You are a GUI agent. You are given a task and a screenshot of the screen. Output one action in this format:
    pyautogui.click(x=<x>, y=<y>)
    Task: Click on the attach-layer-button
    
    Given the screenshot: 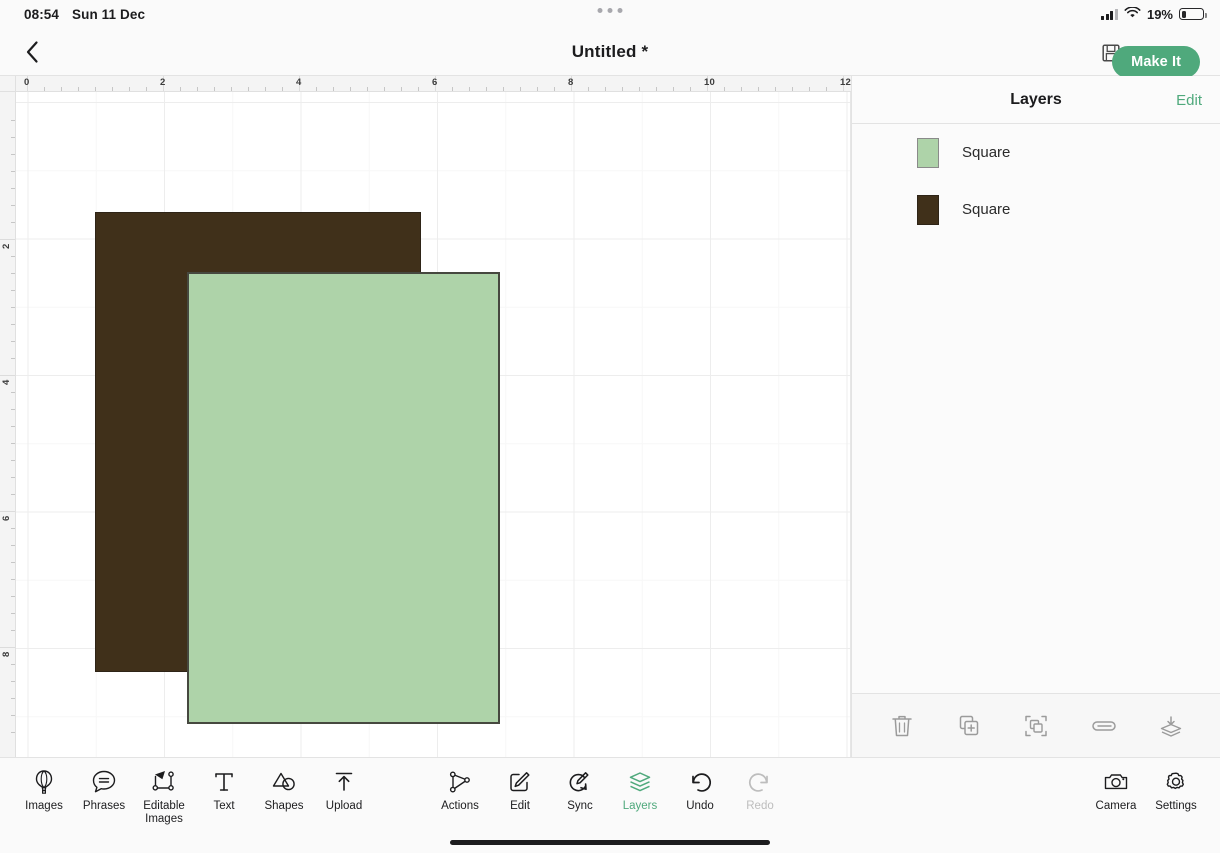 What is the action you would take?
    pyautogui.click(x=1104, y=726)
    